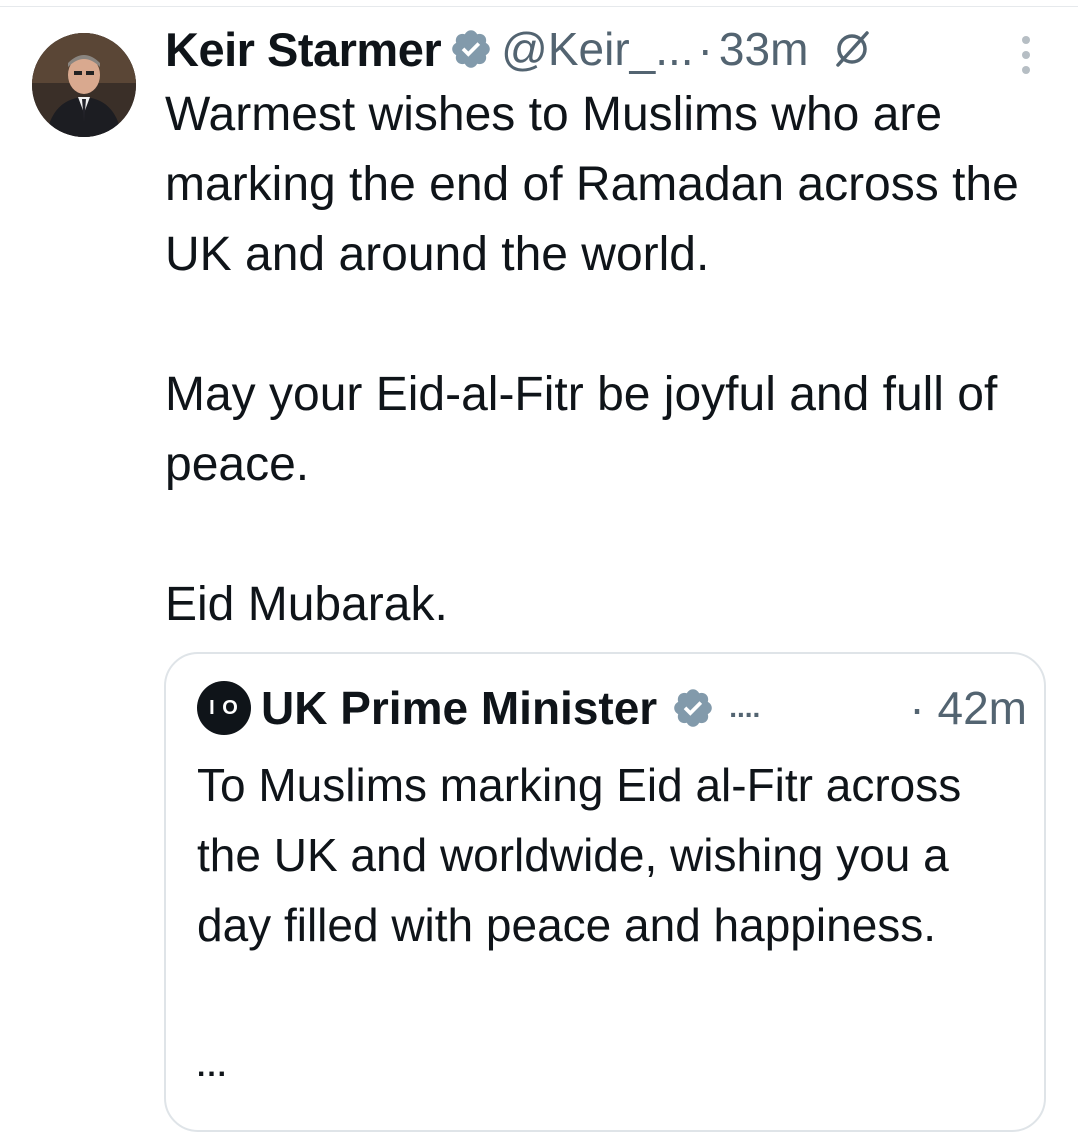  I want to click on more-options-icon, so click(1026, 55).